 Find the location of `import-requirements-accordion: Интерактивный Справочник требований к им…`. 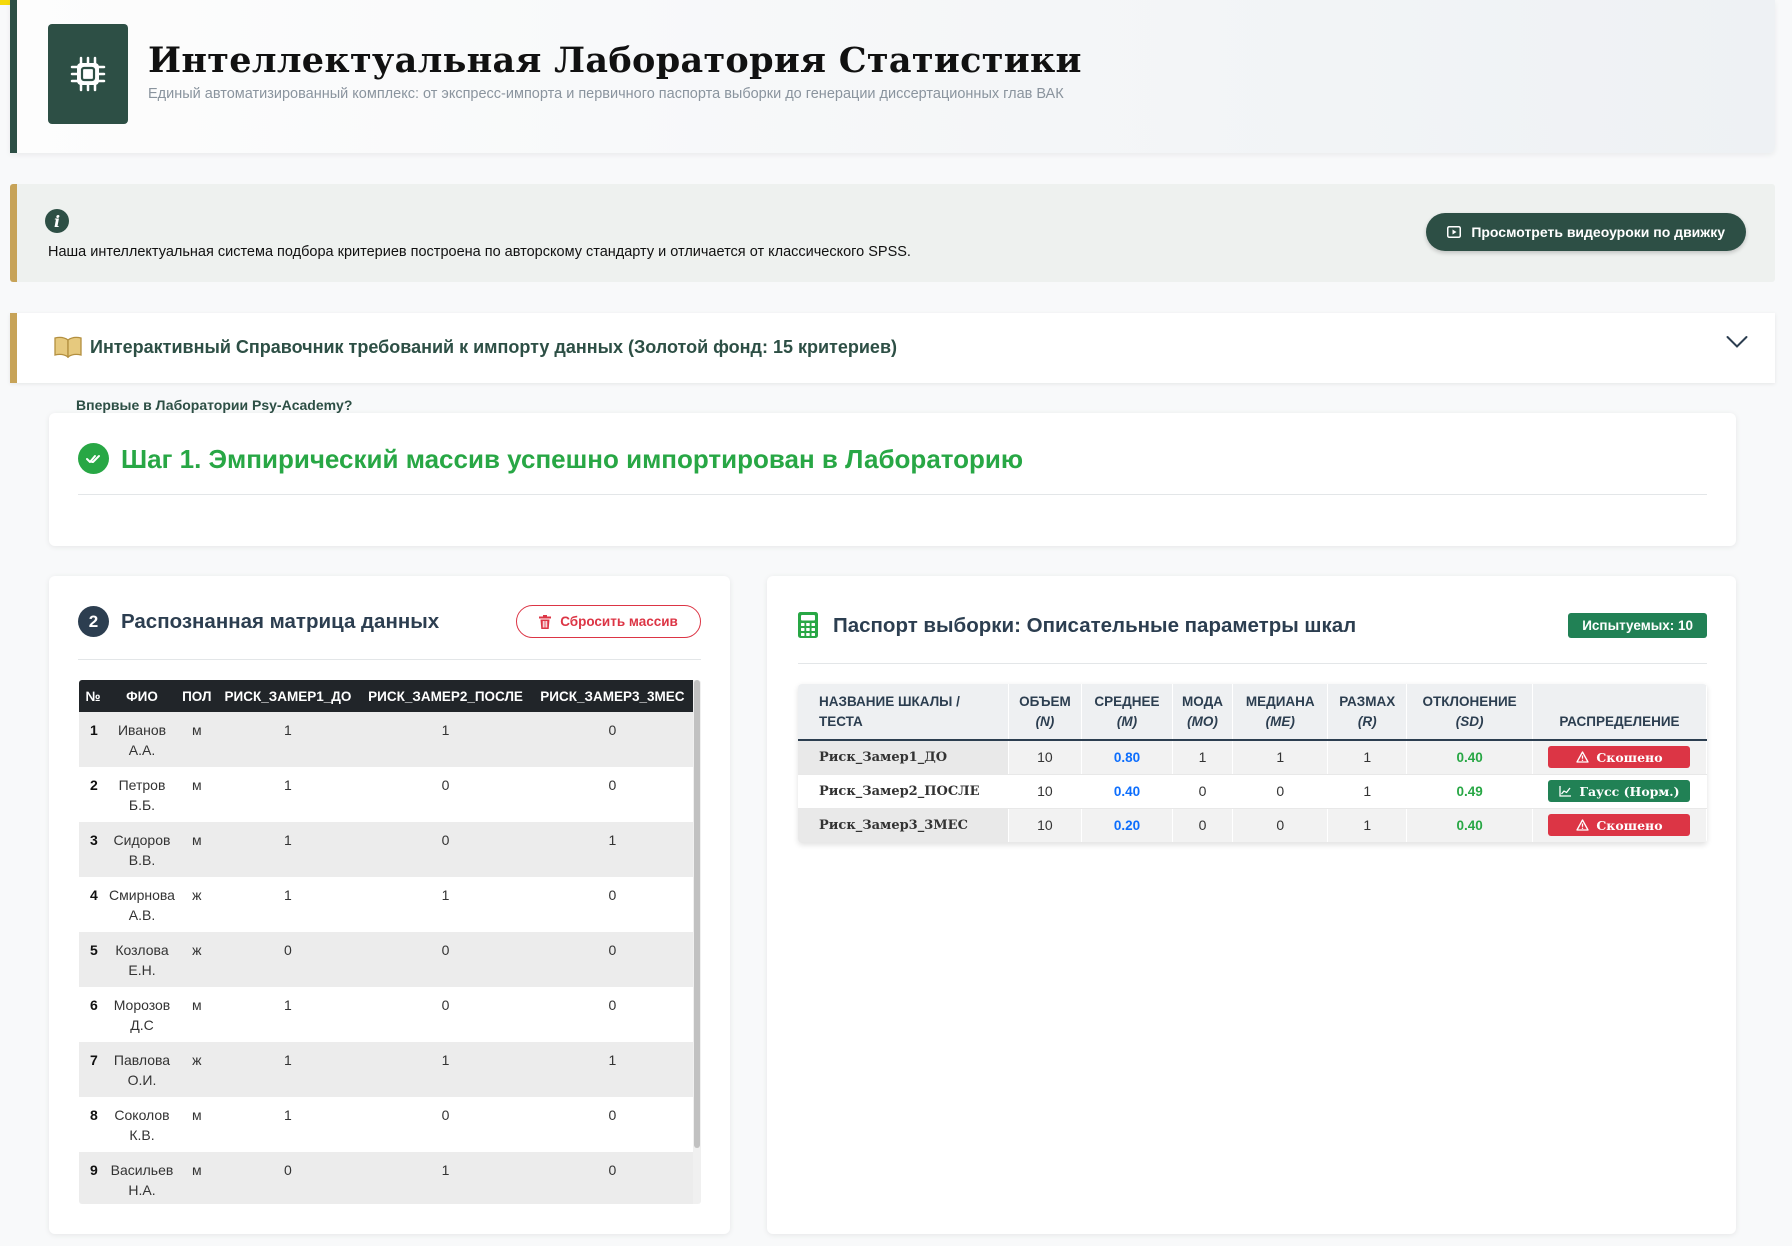

import-requirements-accordion: Интерактивный Справочник требований к им… is located at coordinates (892, 348).